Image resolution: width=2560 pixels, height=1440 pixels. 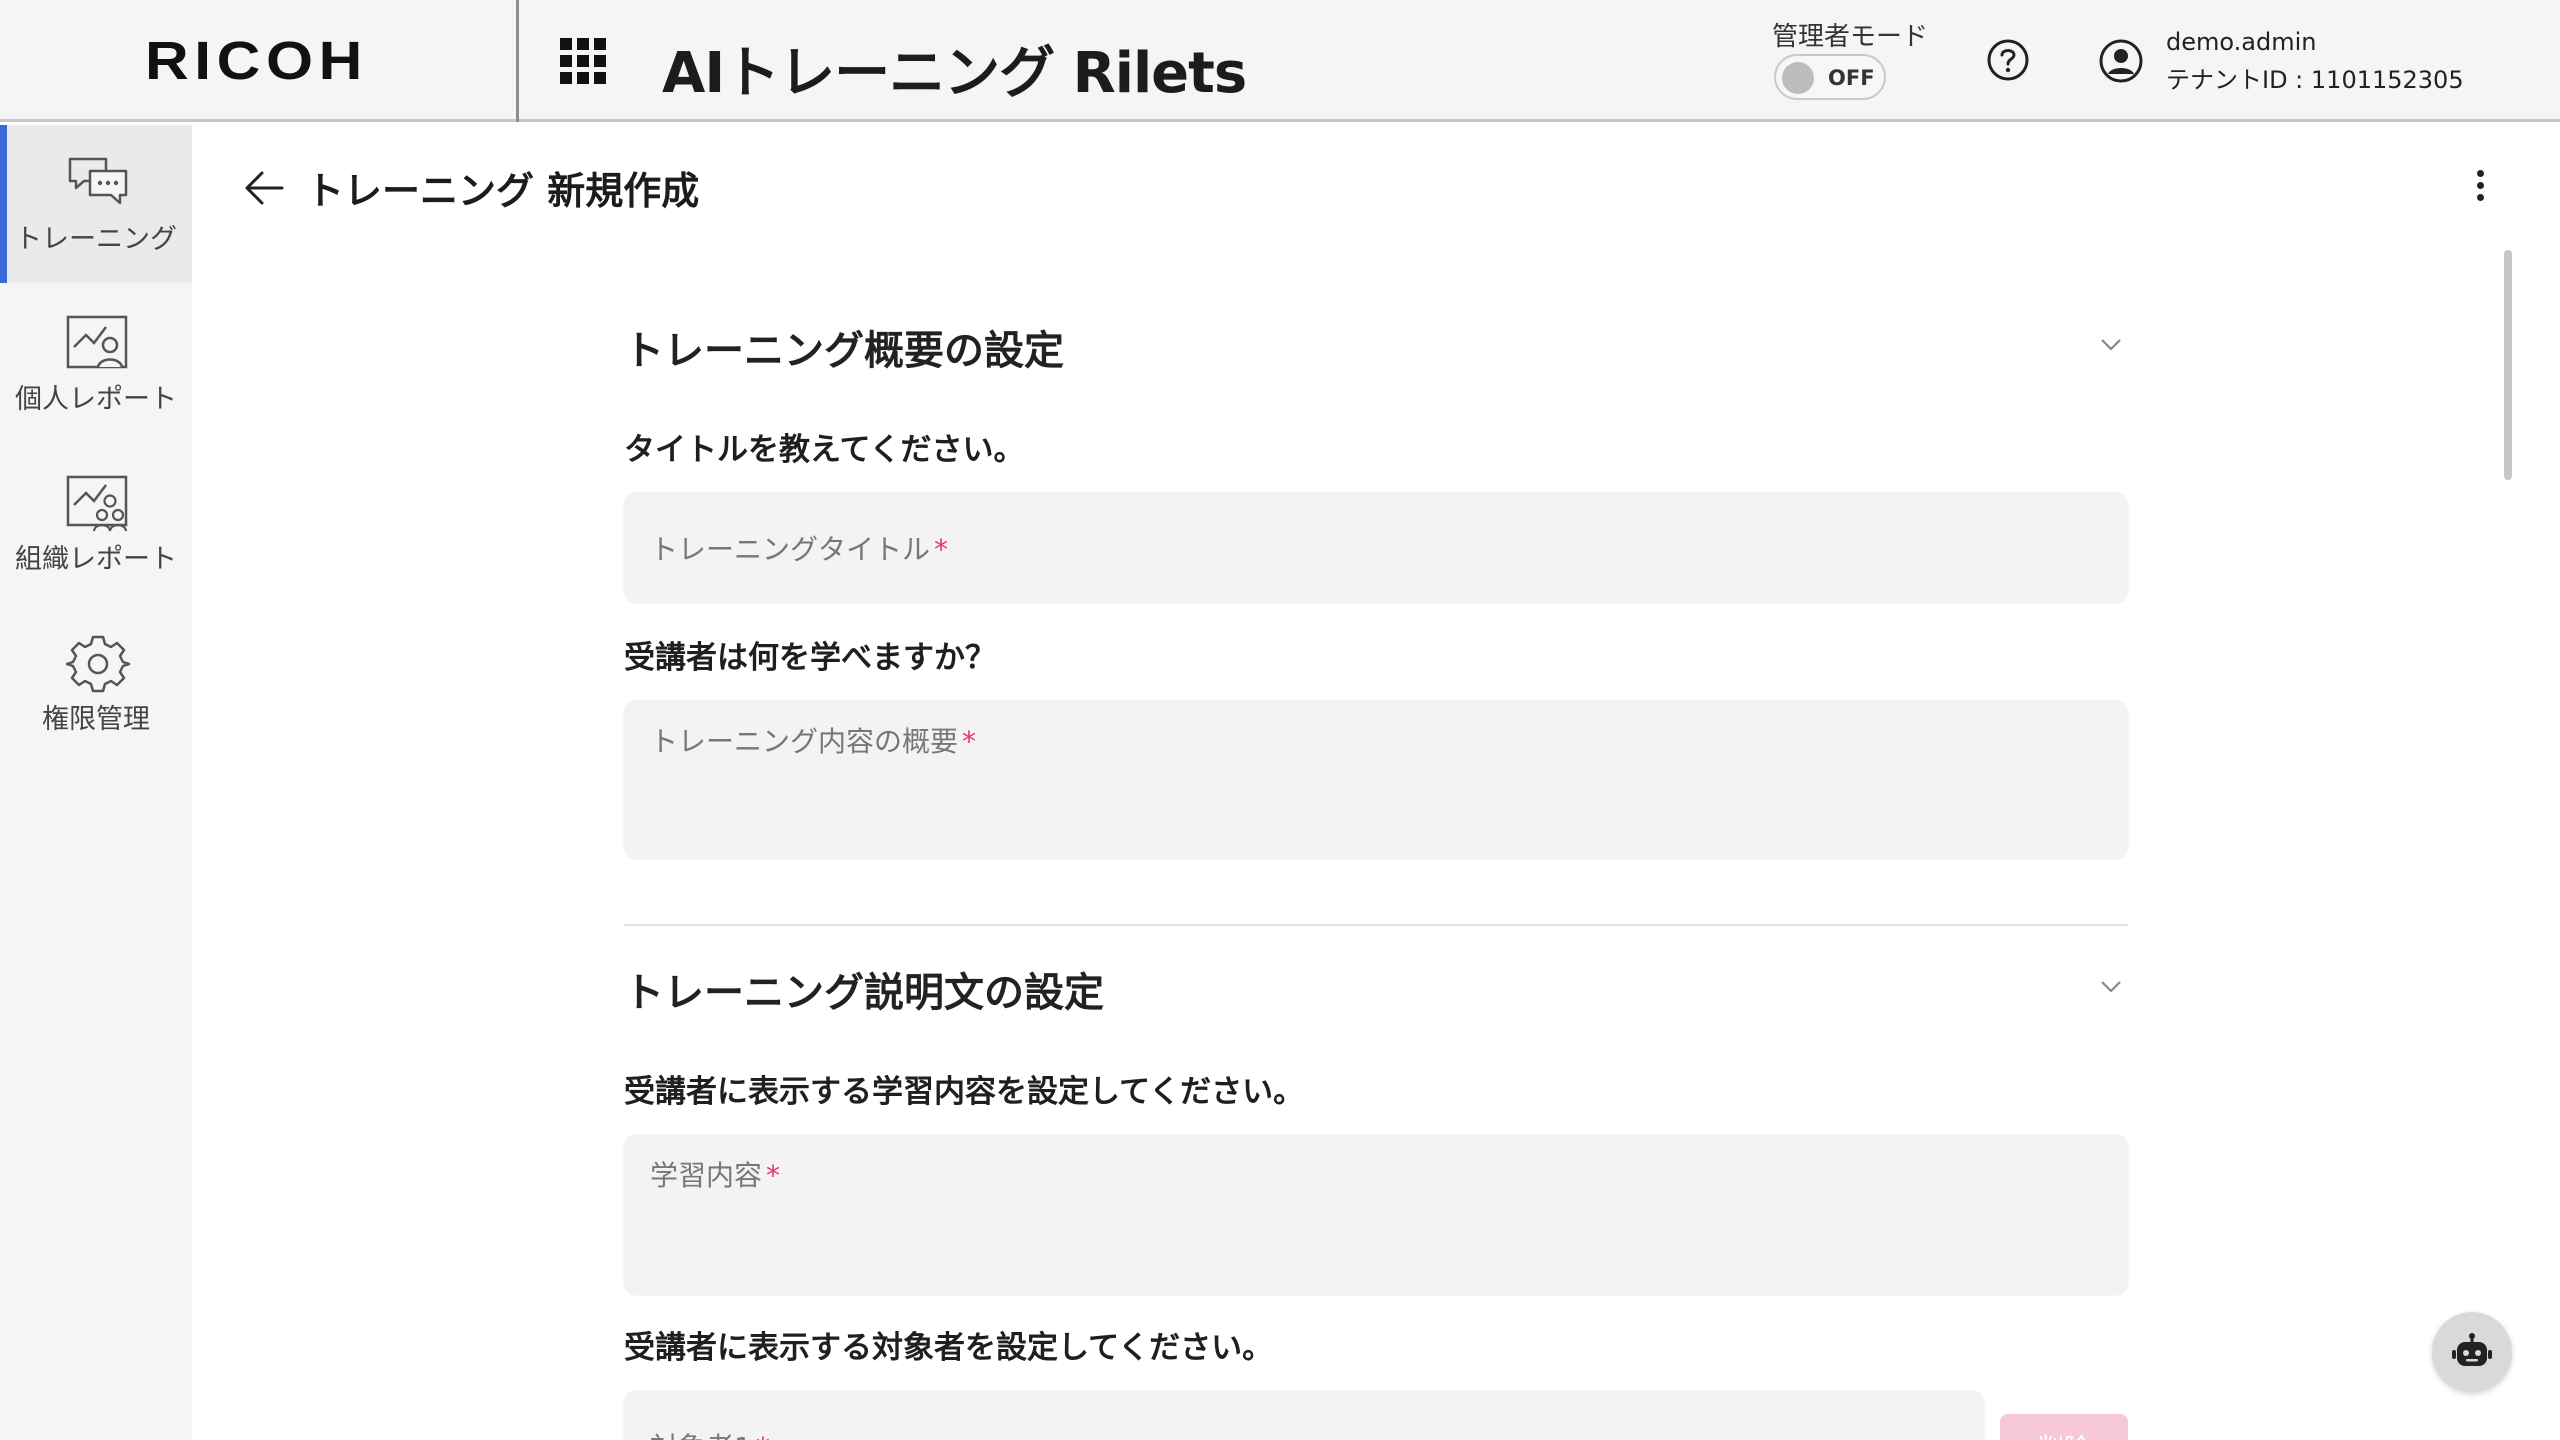 I want to click on back-arrow-icon, so click(x=264, y=188).